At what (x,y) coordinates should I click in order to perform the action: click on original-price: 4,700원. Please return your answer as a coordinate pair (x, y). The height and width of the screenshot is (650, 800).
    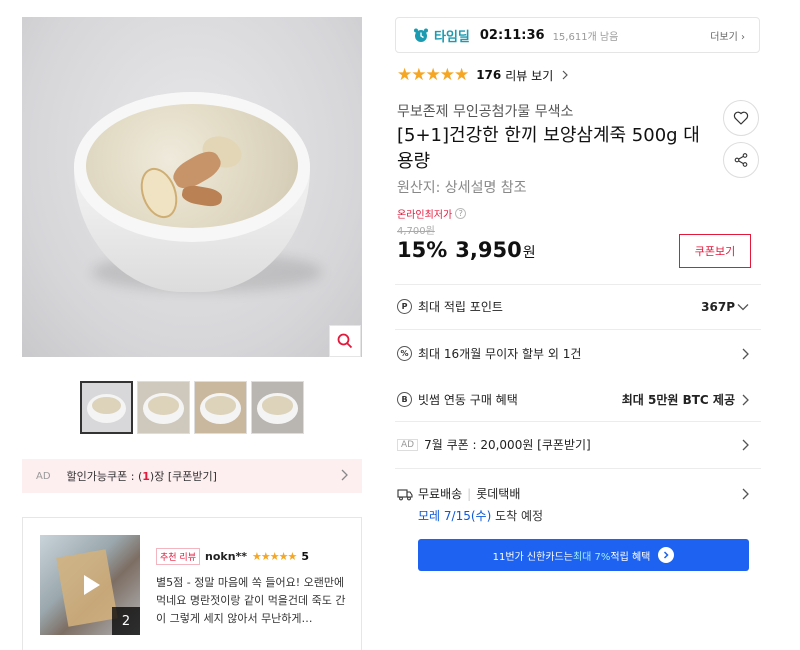
    Looking at the image, I should click on (416, 231).